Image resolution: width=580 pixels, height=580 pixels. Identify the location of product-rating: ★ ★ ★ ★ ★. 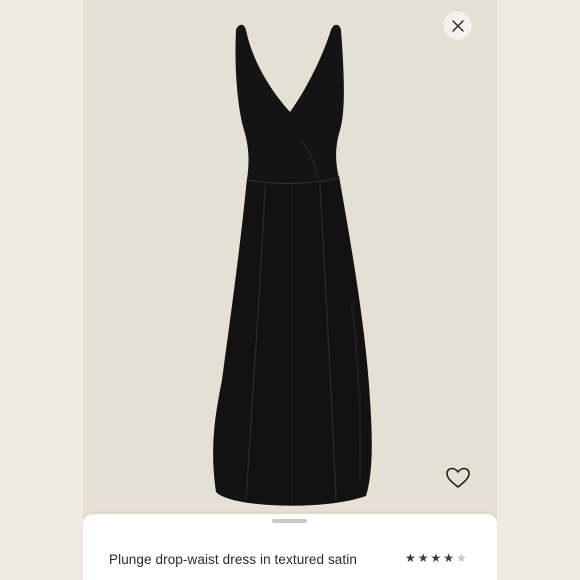
(436, 558).